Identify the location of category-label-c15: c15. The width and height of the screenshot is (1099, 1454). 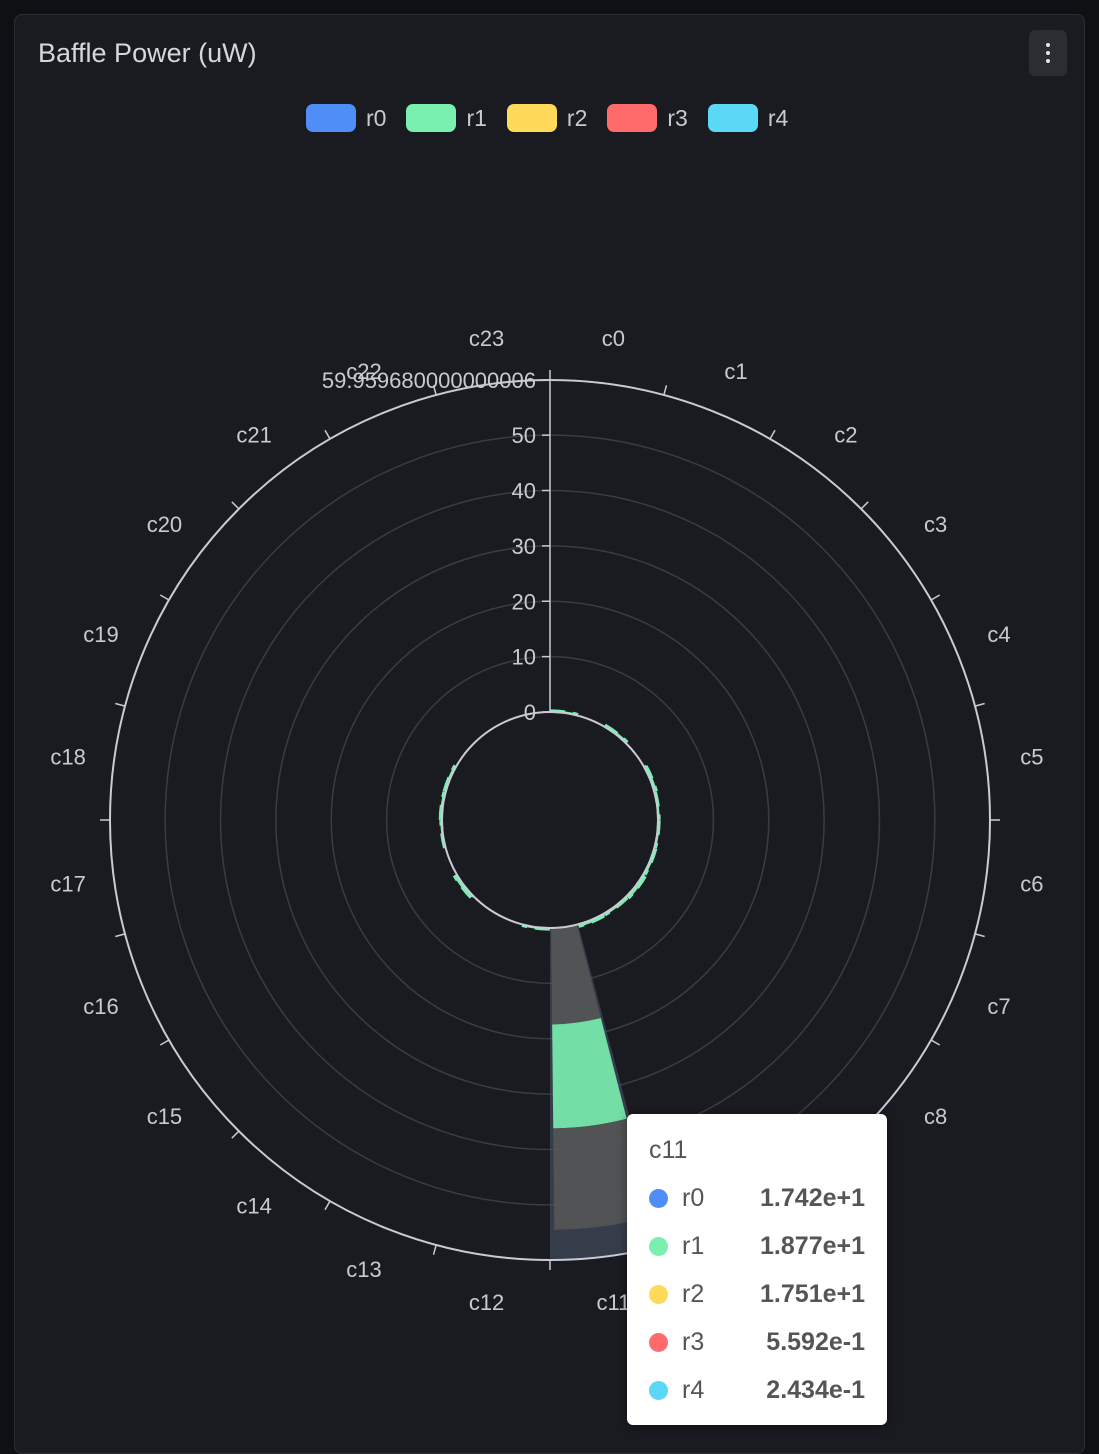
(164, 1116).